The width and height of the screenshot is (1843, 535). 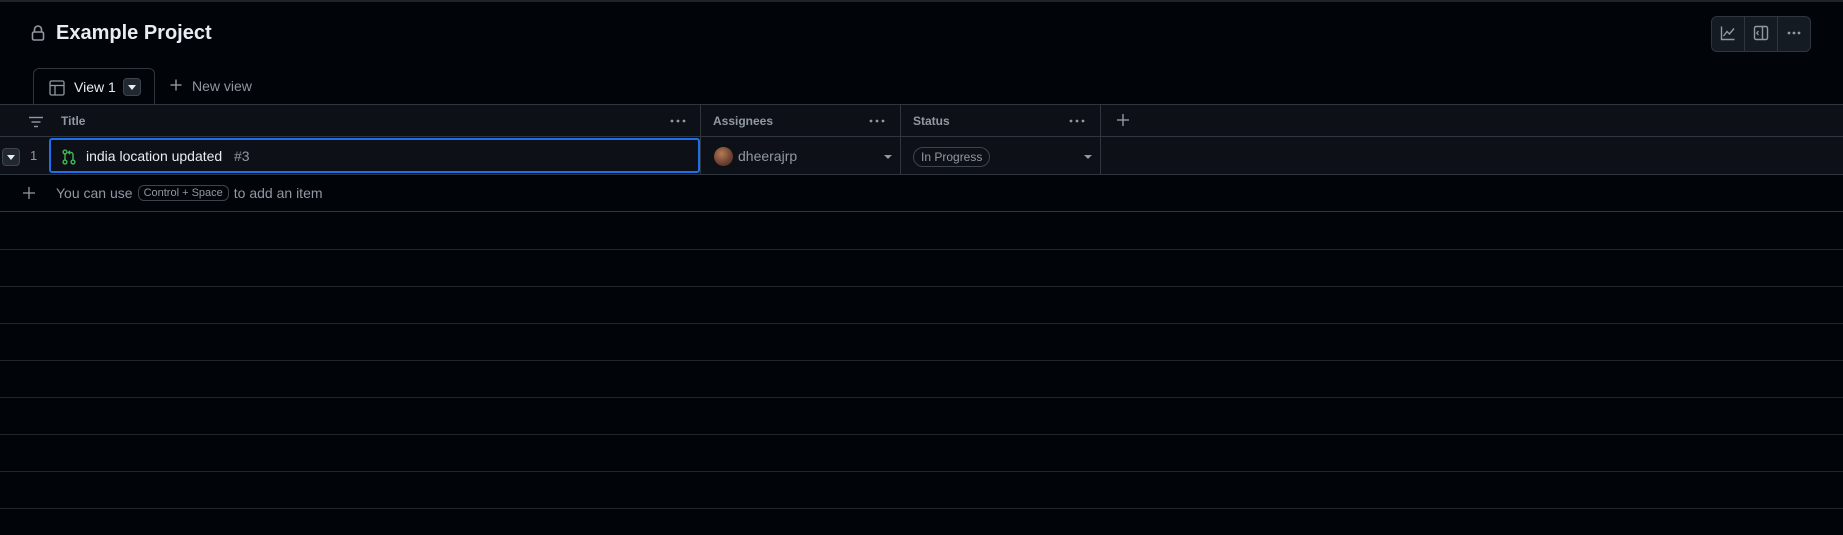 I want to click on sidebar-expand-icon, so click(x=1761, y=34).